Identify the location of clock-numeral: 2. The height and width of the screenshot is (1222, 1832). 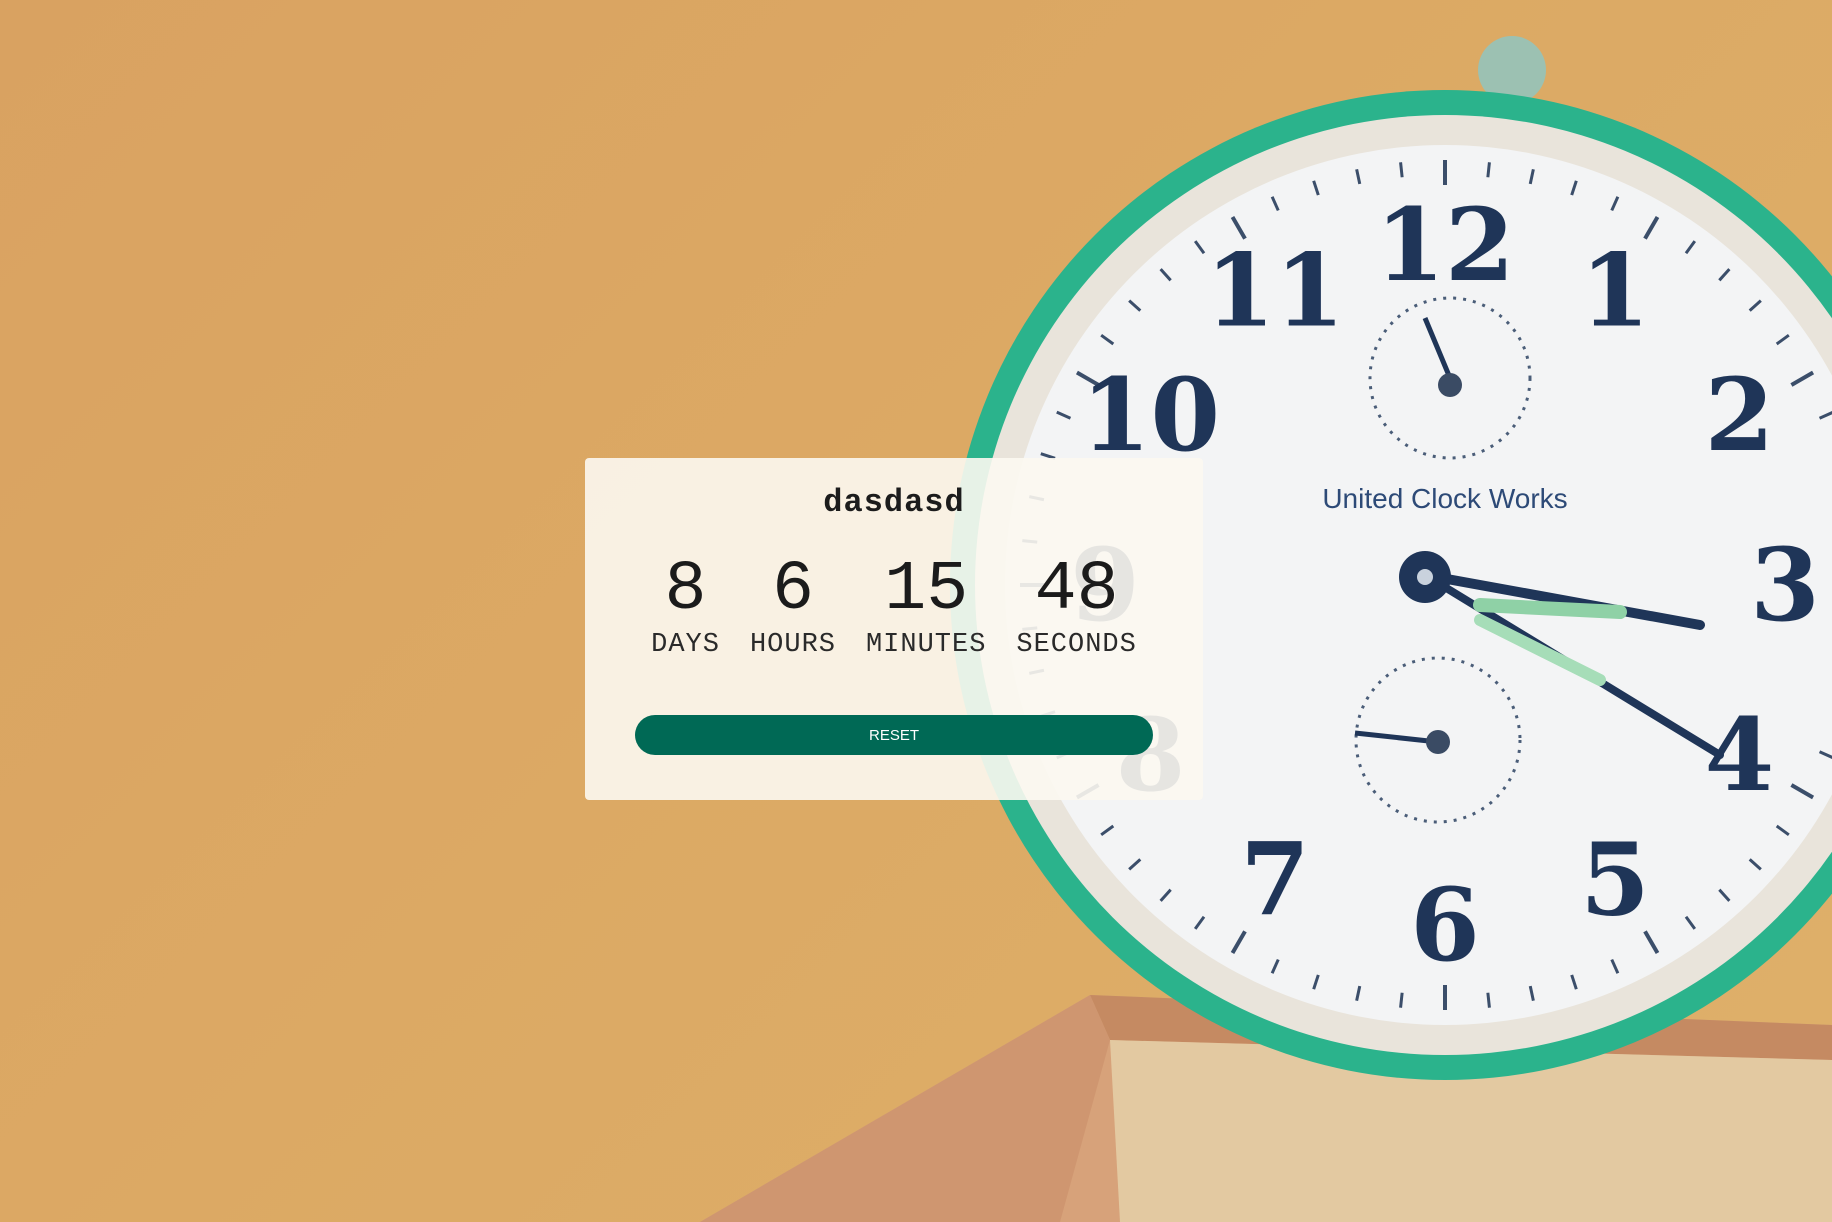
(1740, 415).